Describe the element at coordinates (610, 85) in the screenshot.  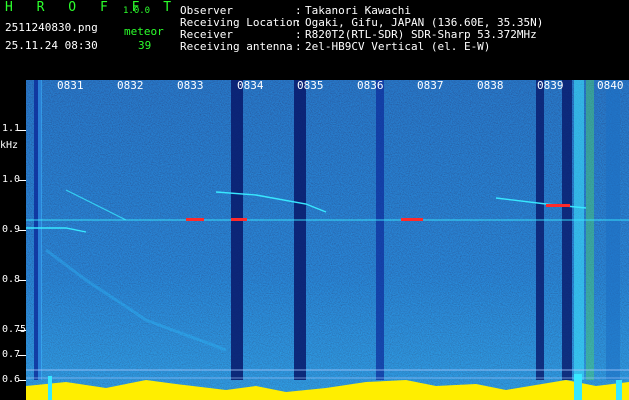
I see `x-tick-label: 0840` at that location.